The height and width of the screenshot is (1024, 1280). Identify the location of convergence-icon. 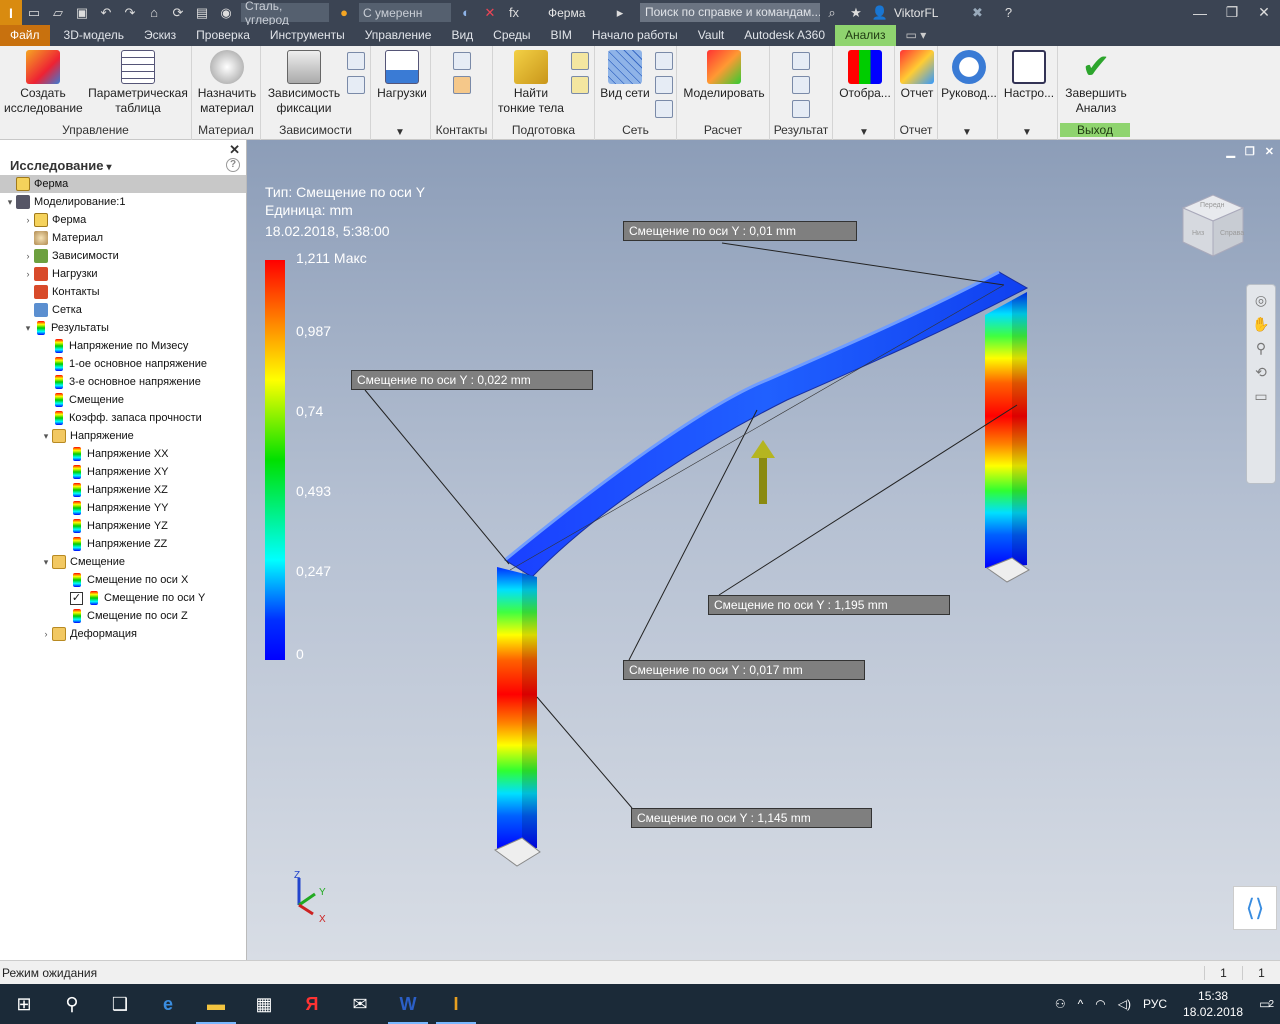
(664, 109).